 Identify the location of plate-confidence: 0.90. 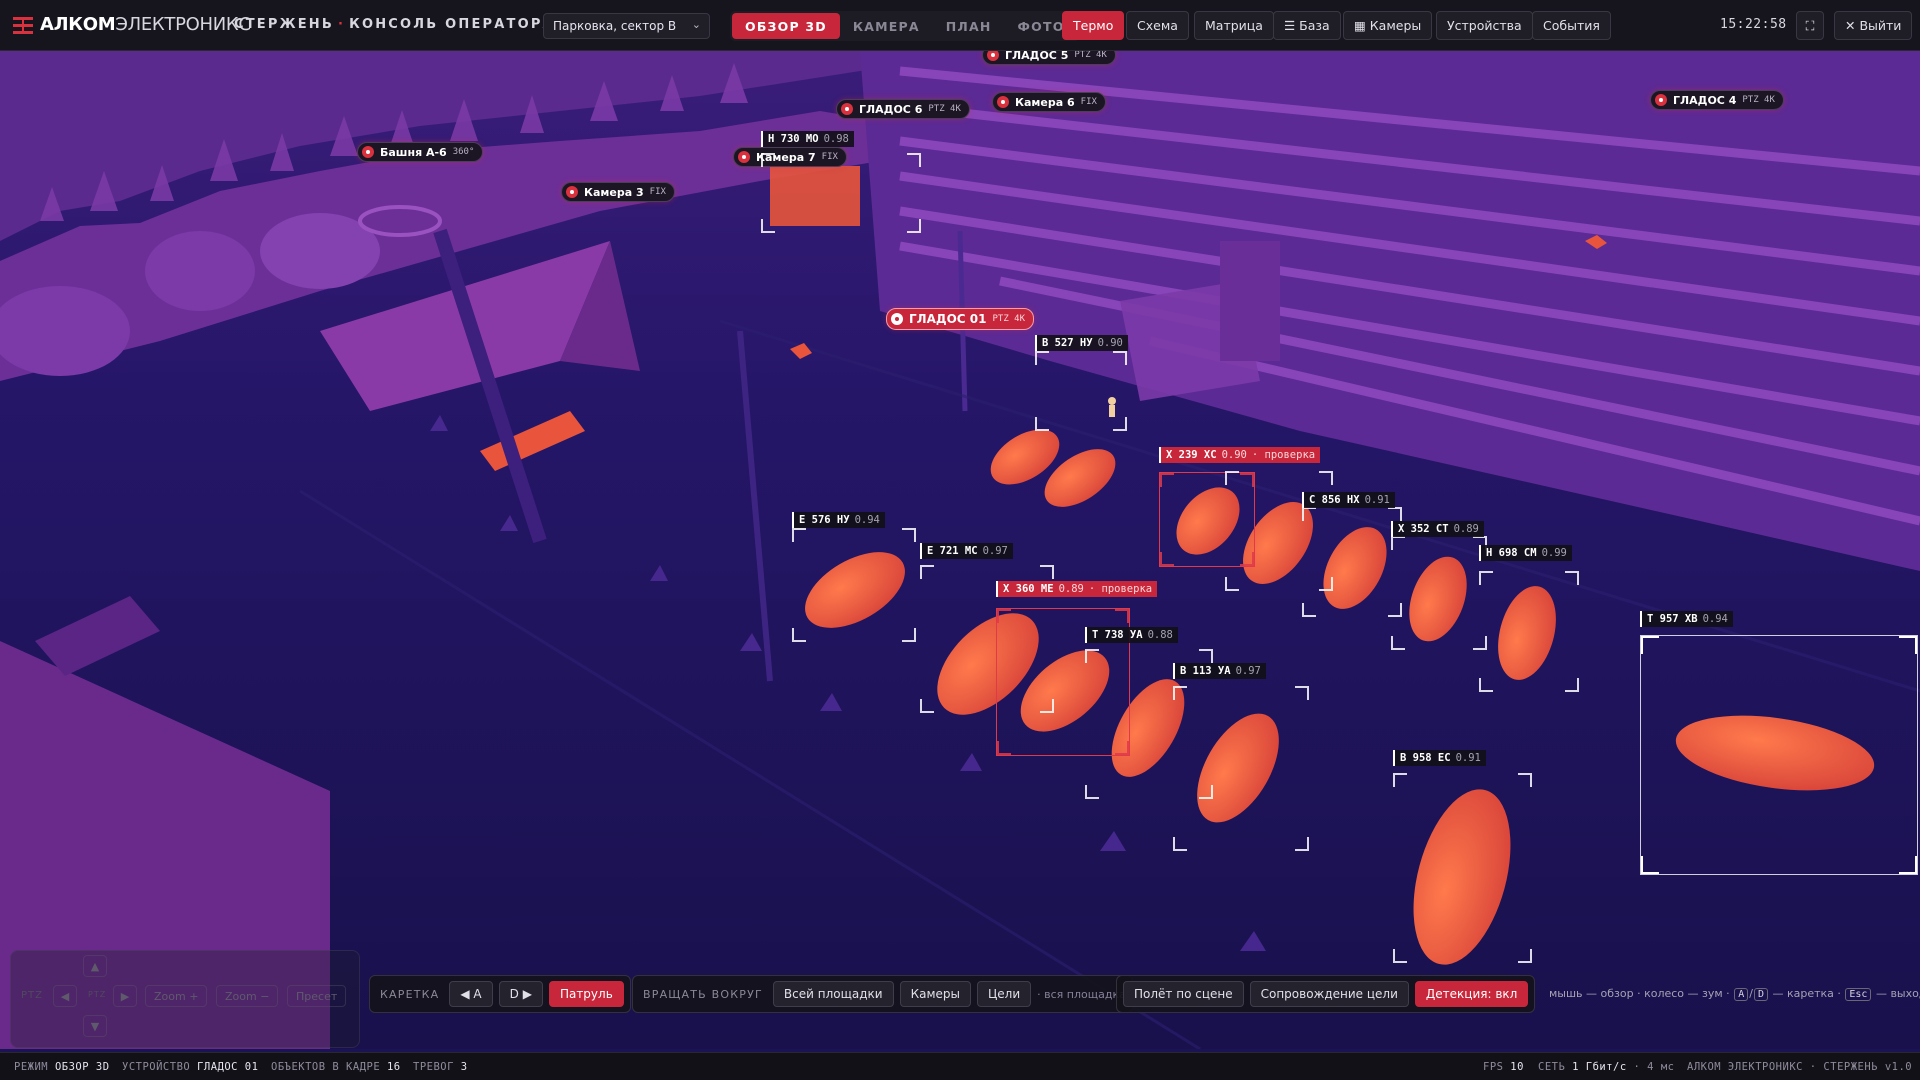
(1234, 455).